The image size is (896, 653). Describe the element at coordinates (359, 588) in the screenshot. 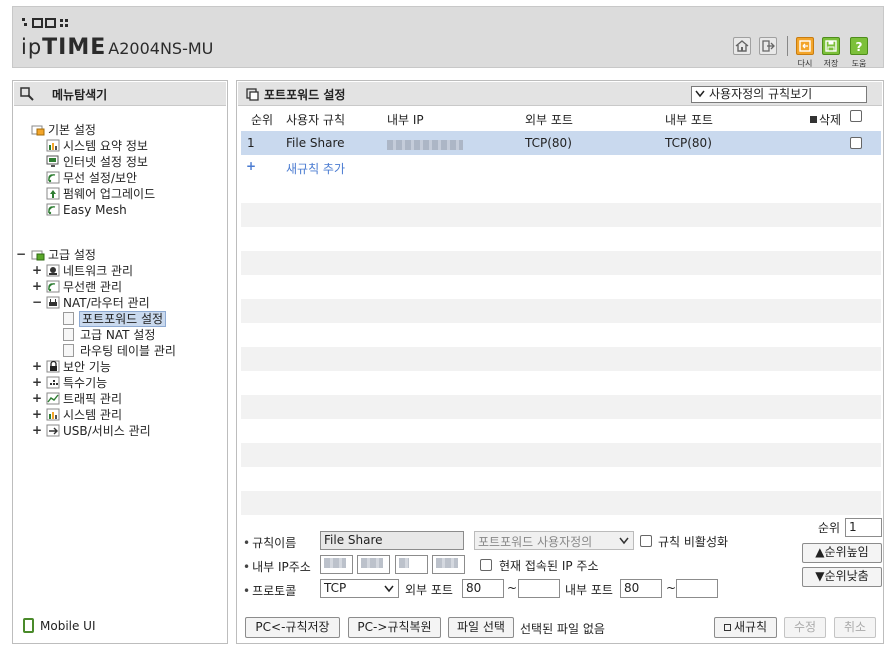

I see `protocol-select: TCP` at that location.